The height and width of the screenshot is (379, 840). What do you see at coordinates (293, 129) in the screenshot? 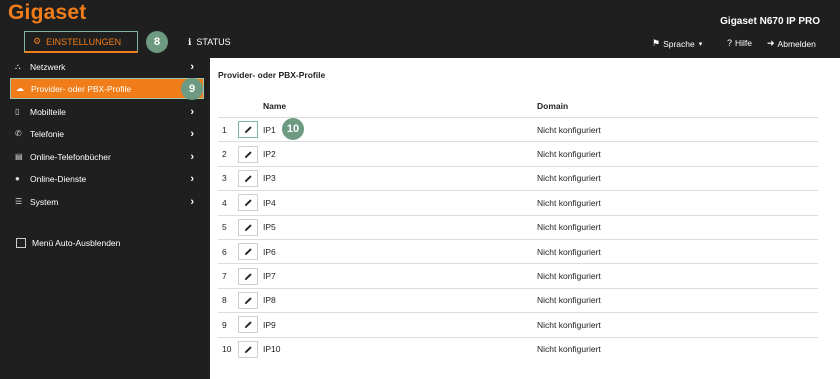
I see `callout-badge-10: 10` at bounding box center [293, 129].